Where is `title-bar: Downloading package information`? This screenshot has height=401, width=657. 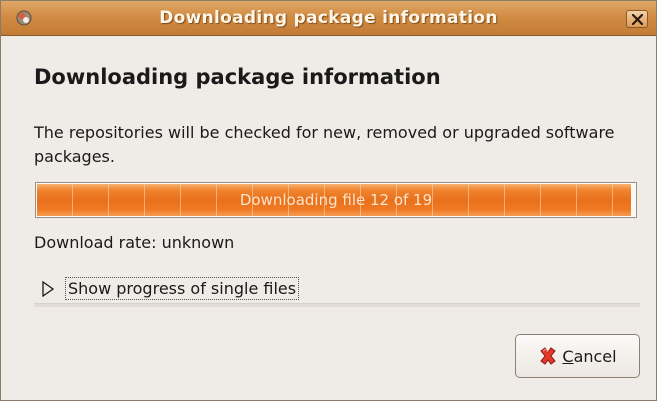
title-bar: Downloading package information is located at coordinates (328, 18).